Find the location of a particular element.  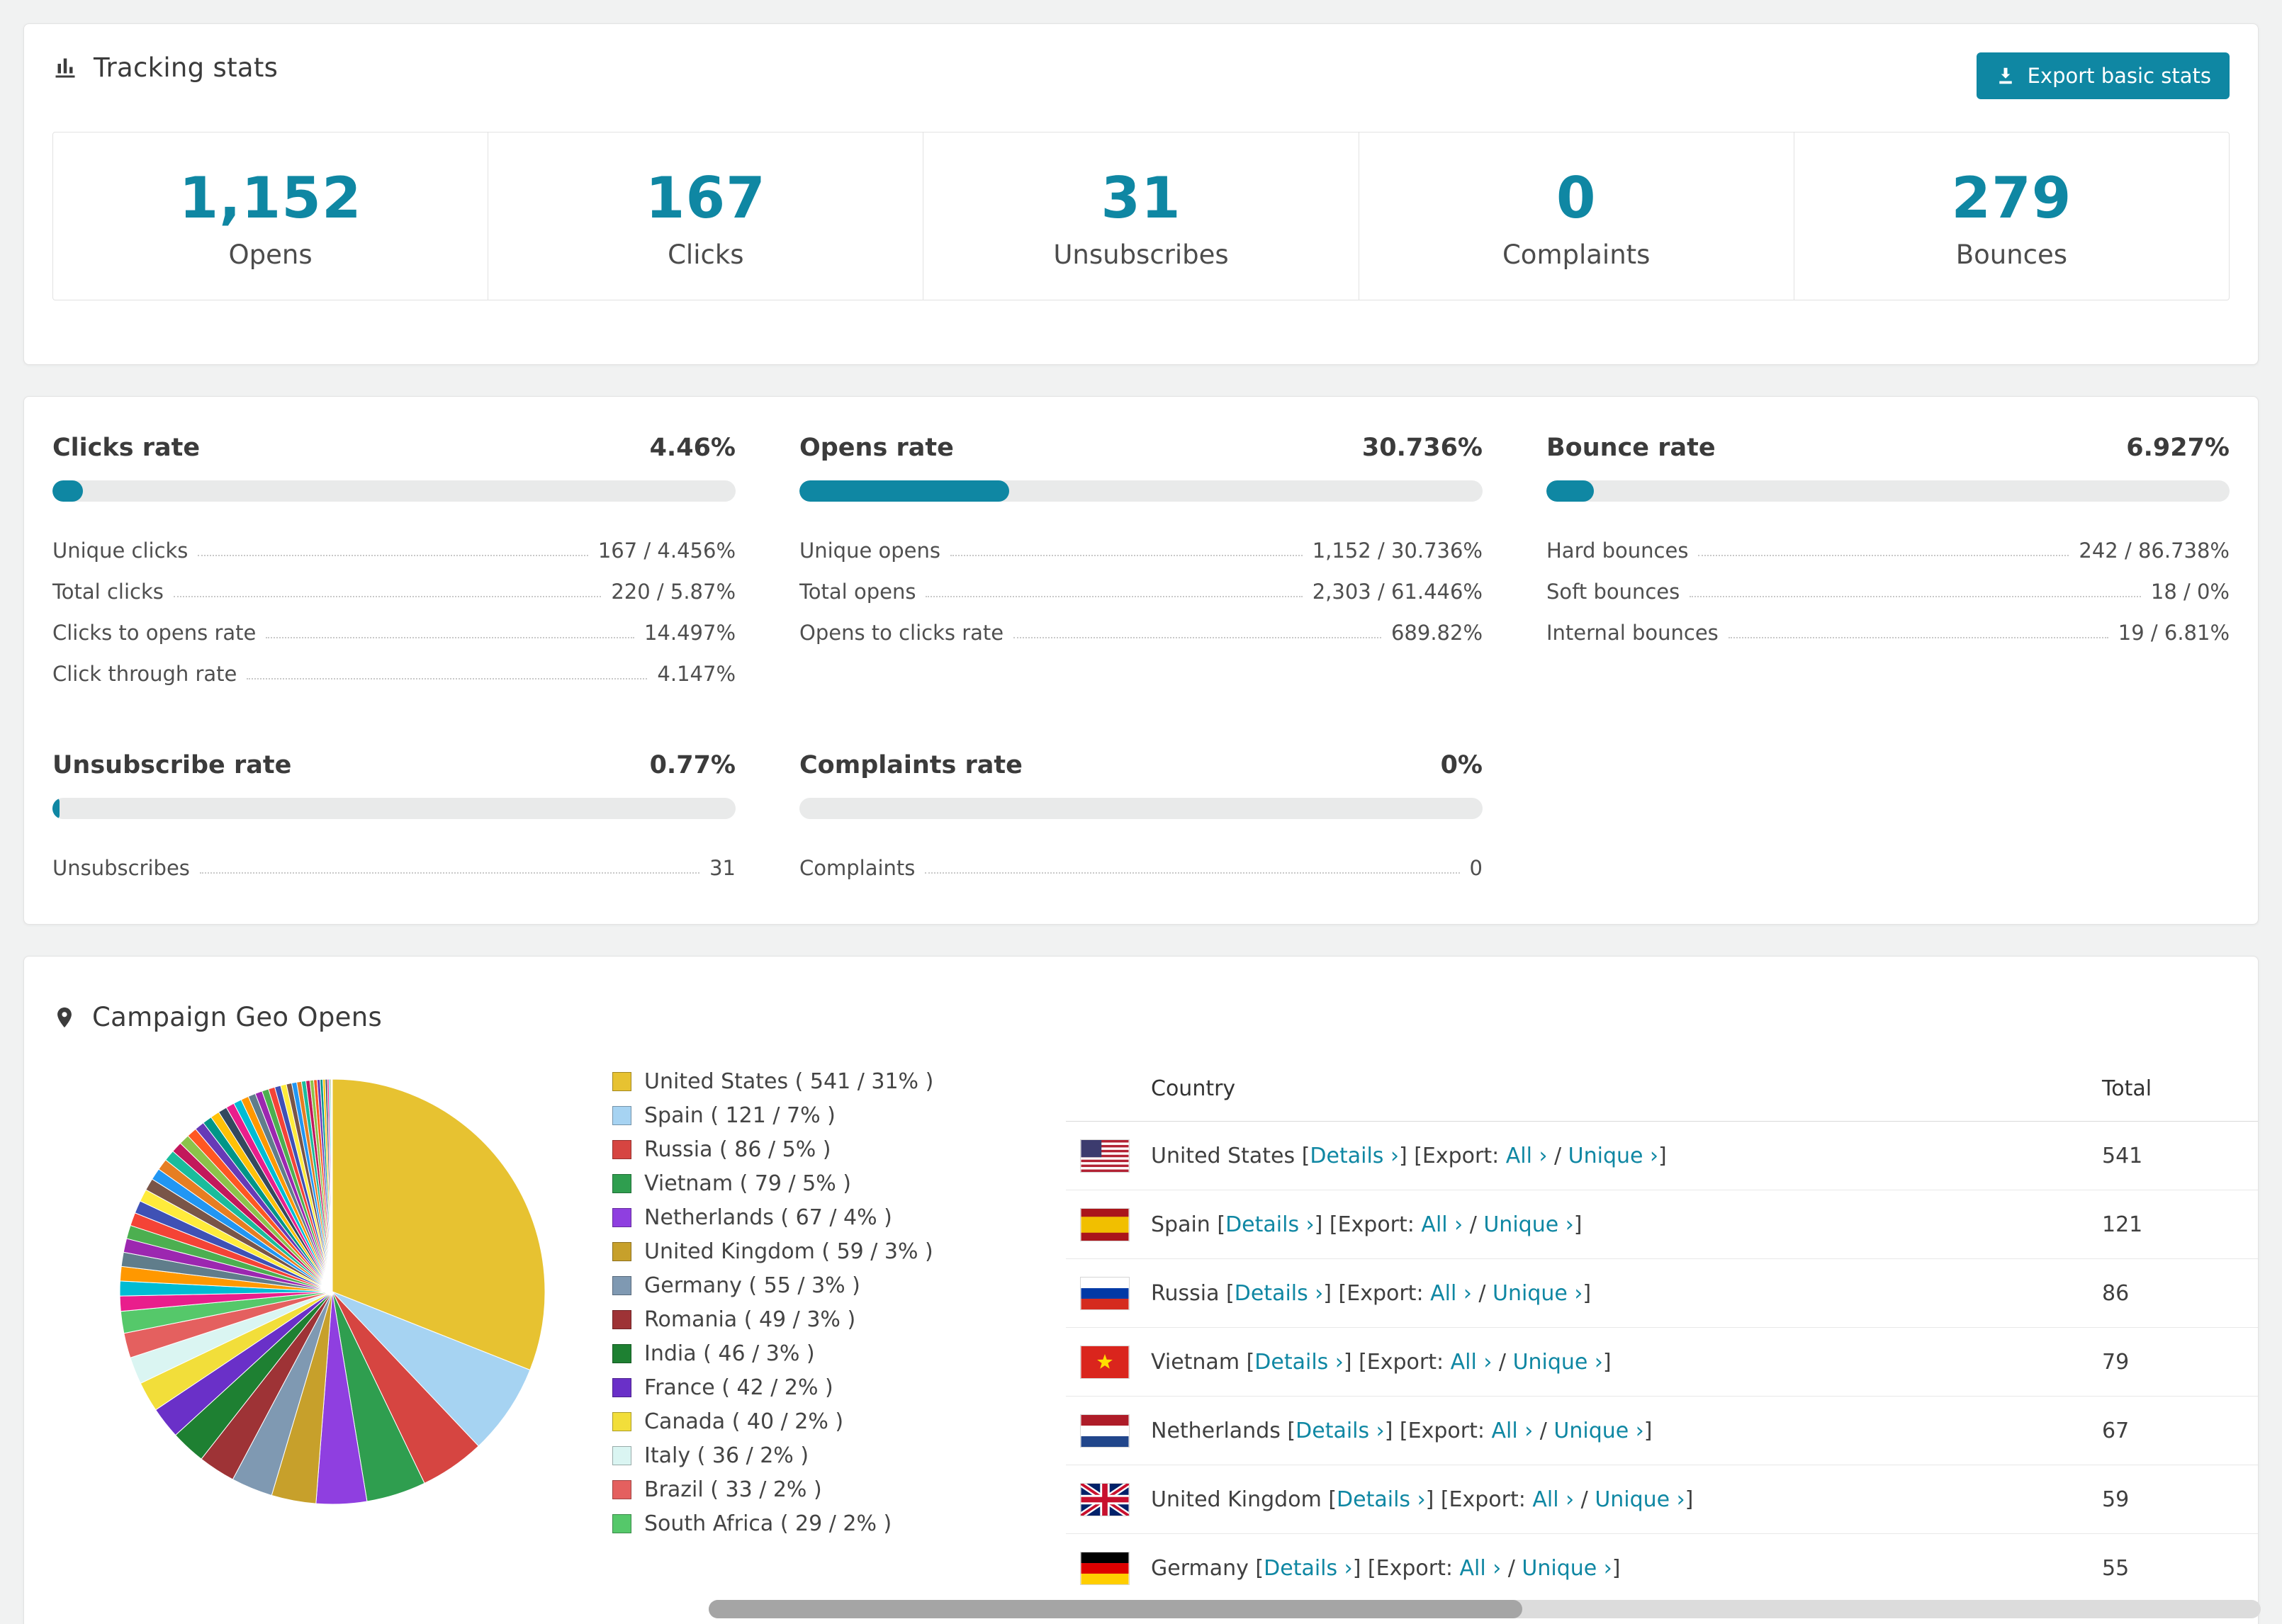

legend-label: Germany ( 55 / 3% ) is located at coordinates (752, 1285).